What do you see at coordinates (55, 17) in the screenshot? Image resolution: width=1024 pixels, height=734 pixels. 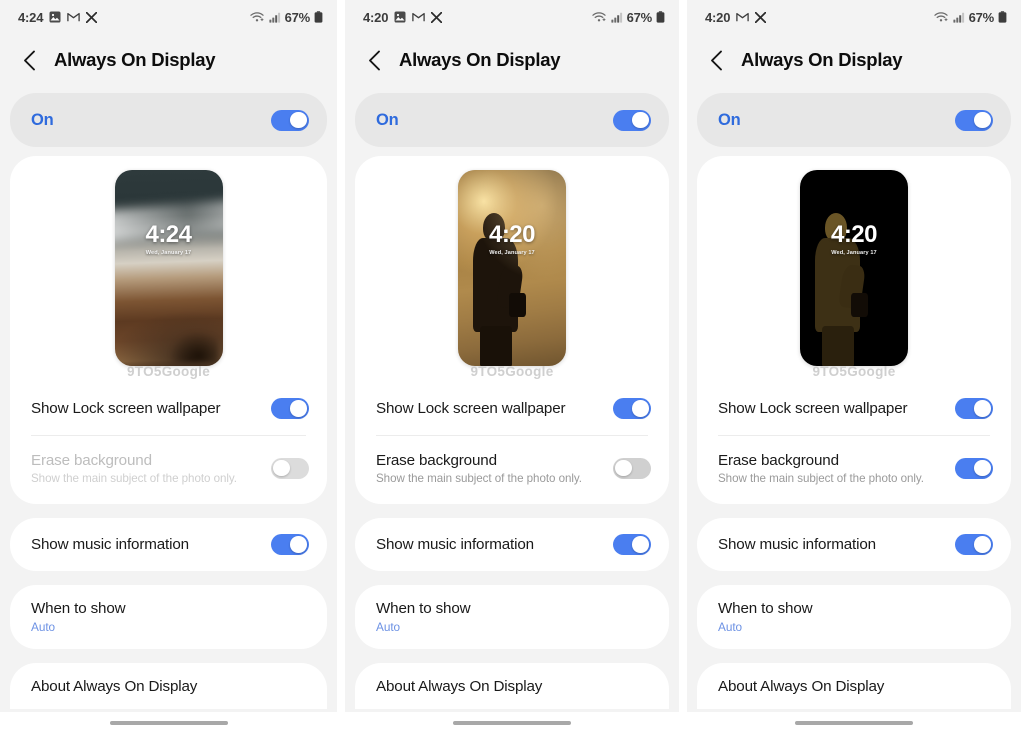 I see `photos-icon` at bounding box center [55, 17].